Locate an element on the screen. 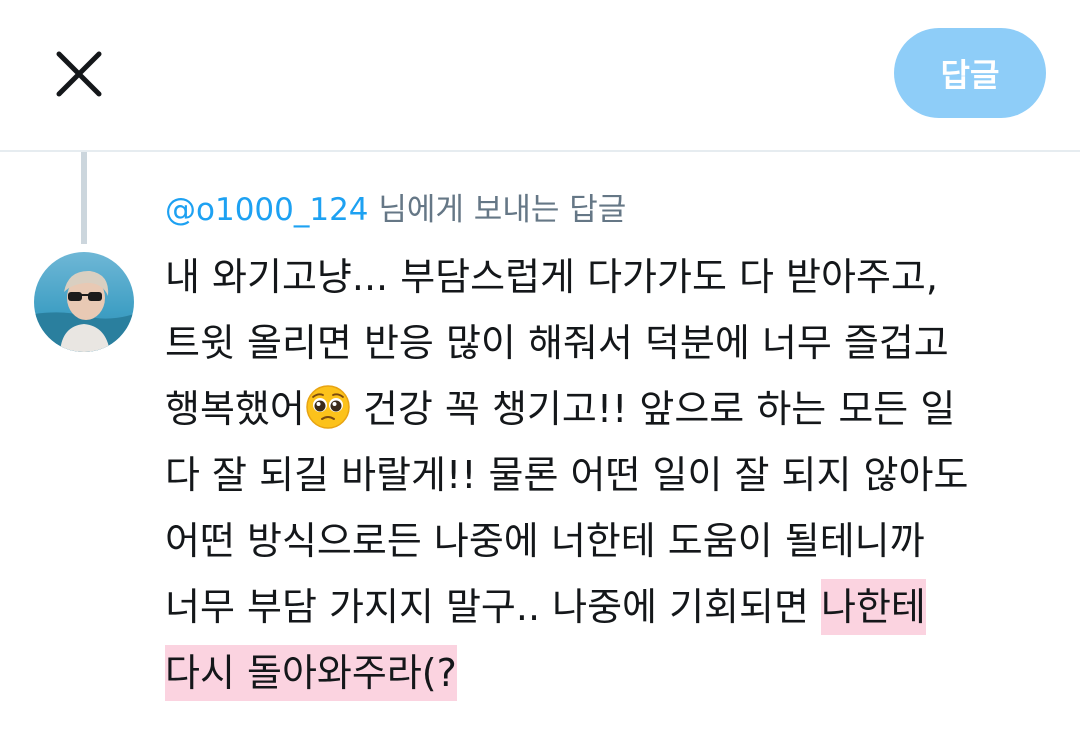 The width and height of the screenshot is (1080, 733). replying-to-suffix: 님에게 보내는 답글 is located at coordinates (497, 210).